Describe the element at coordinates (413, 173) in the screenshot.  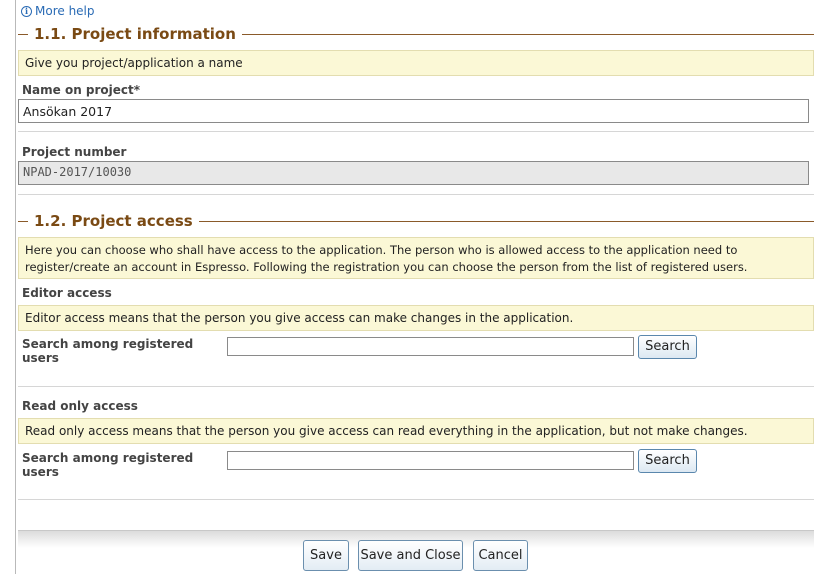
I see `project-number-field: NPAD-2017/10030` at that location.